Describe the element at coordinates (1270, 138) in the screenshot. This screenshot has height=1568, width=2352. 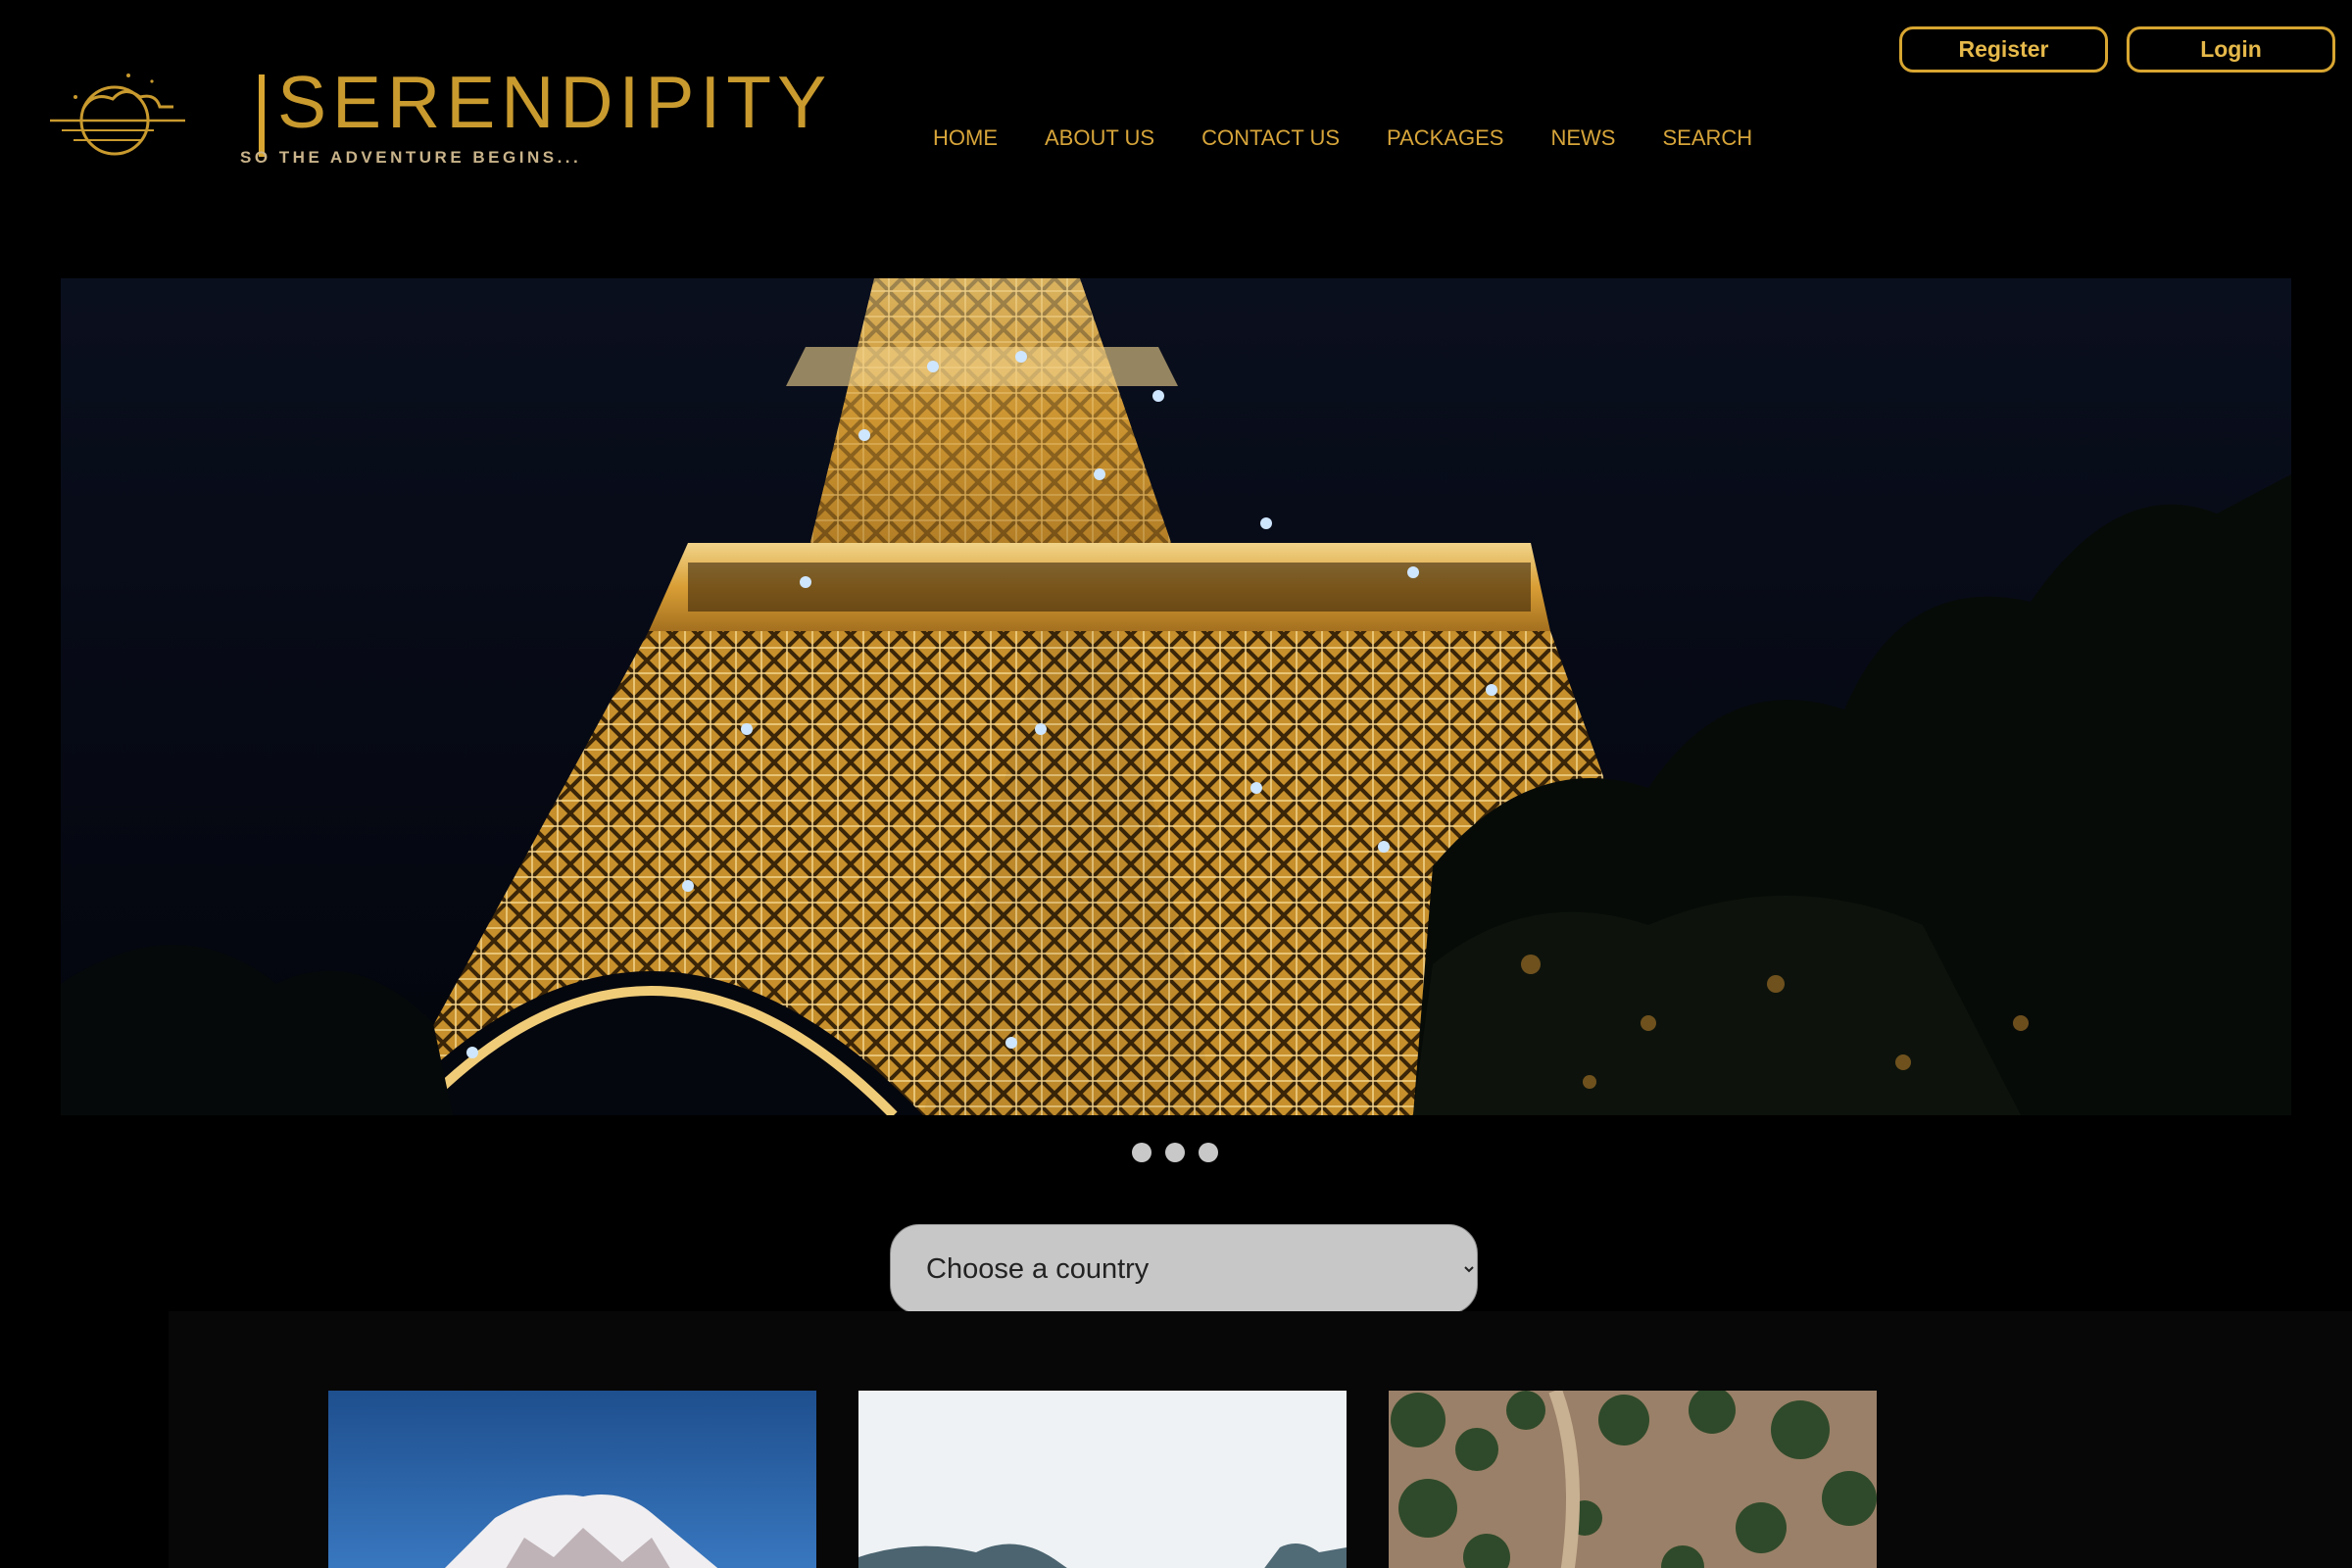
I see `nav-contact-us: CONTACT US` at that location.